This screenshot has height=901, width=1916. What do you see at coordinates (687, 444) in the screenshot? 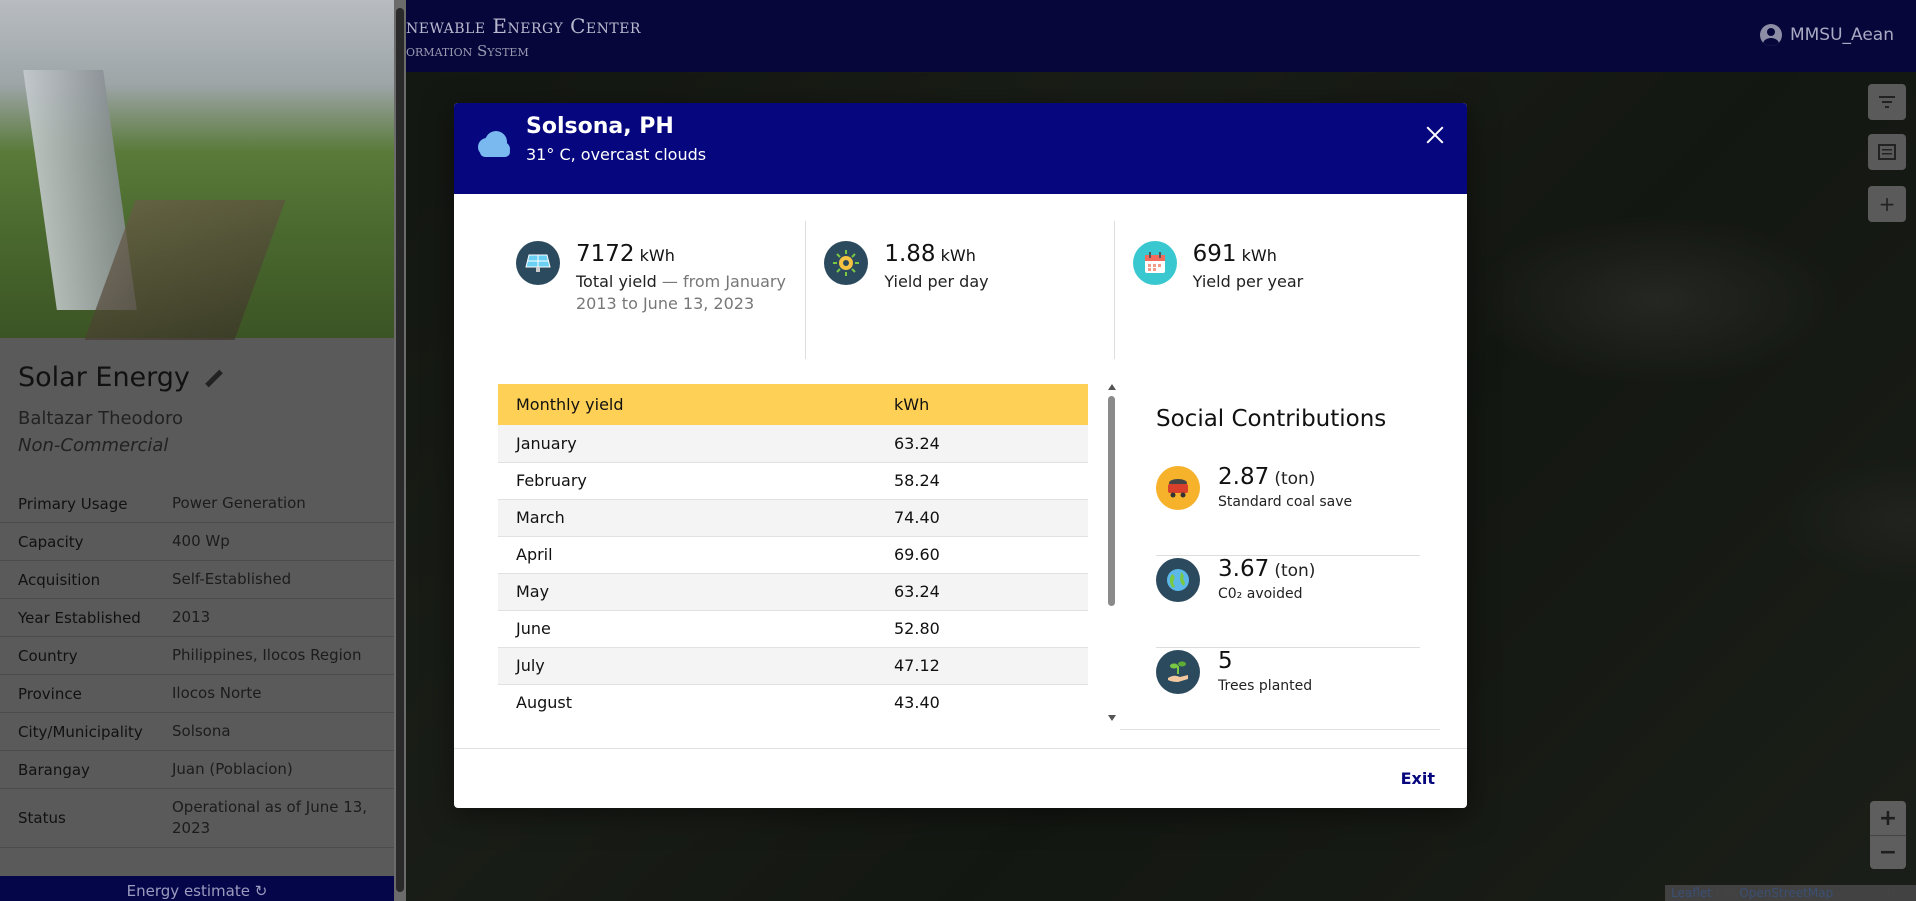
I see `month-cell: January` at bounding box center [687, 444].